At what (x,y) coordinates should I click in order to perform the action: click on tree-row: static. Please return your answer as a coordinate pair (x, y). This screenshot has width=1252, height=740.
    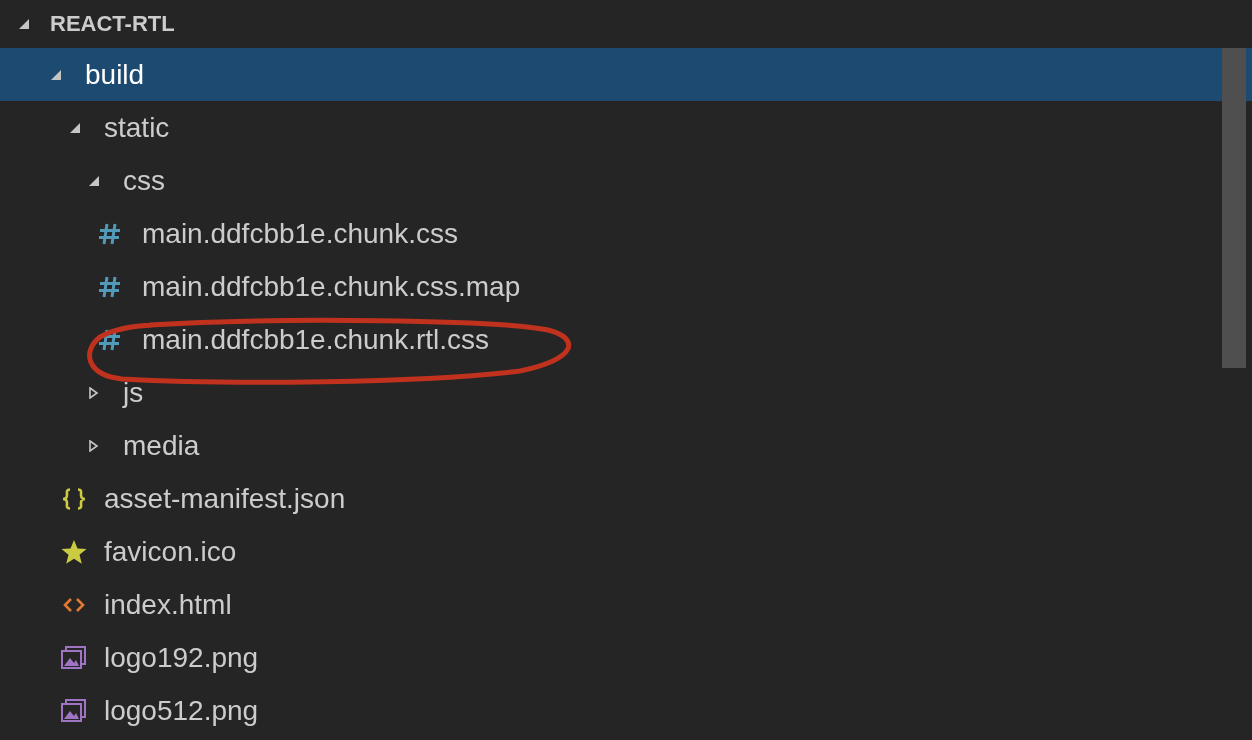
    Looking at the image, I should click on (626, 127).